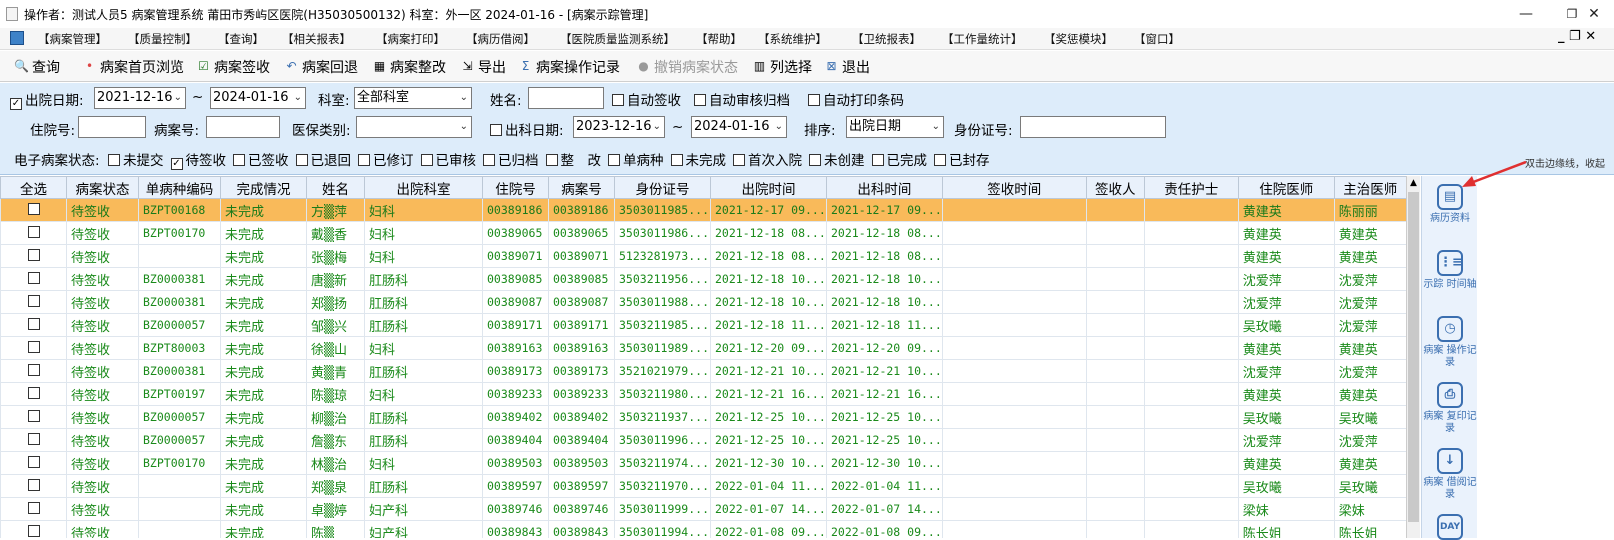 The height and width of the screenshot is (540, 1614). What do you see at coordinates (140, 98) in the screenshot?
I see `discharge-from-input: 2021-12-16 ⌄` at bounding box center [140, 98].